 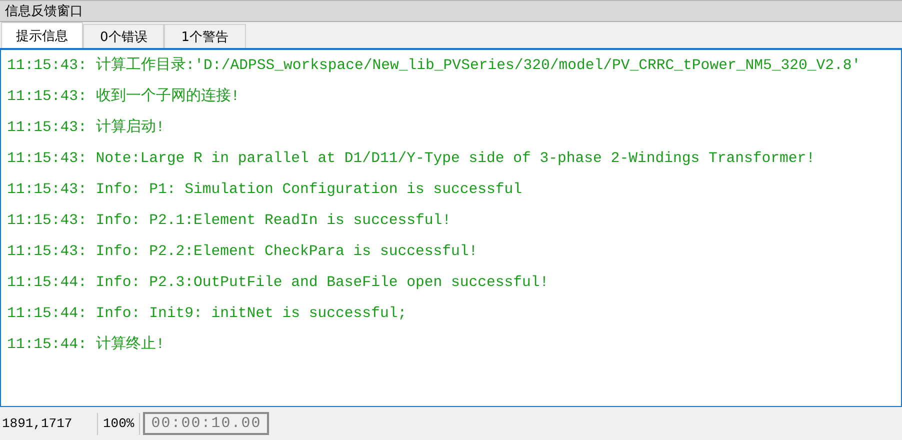 I want to click on log-line: 11:15:43: 收到一个子网的连接!, so click(x=123, y=96).